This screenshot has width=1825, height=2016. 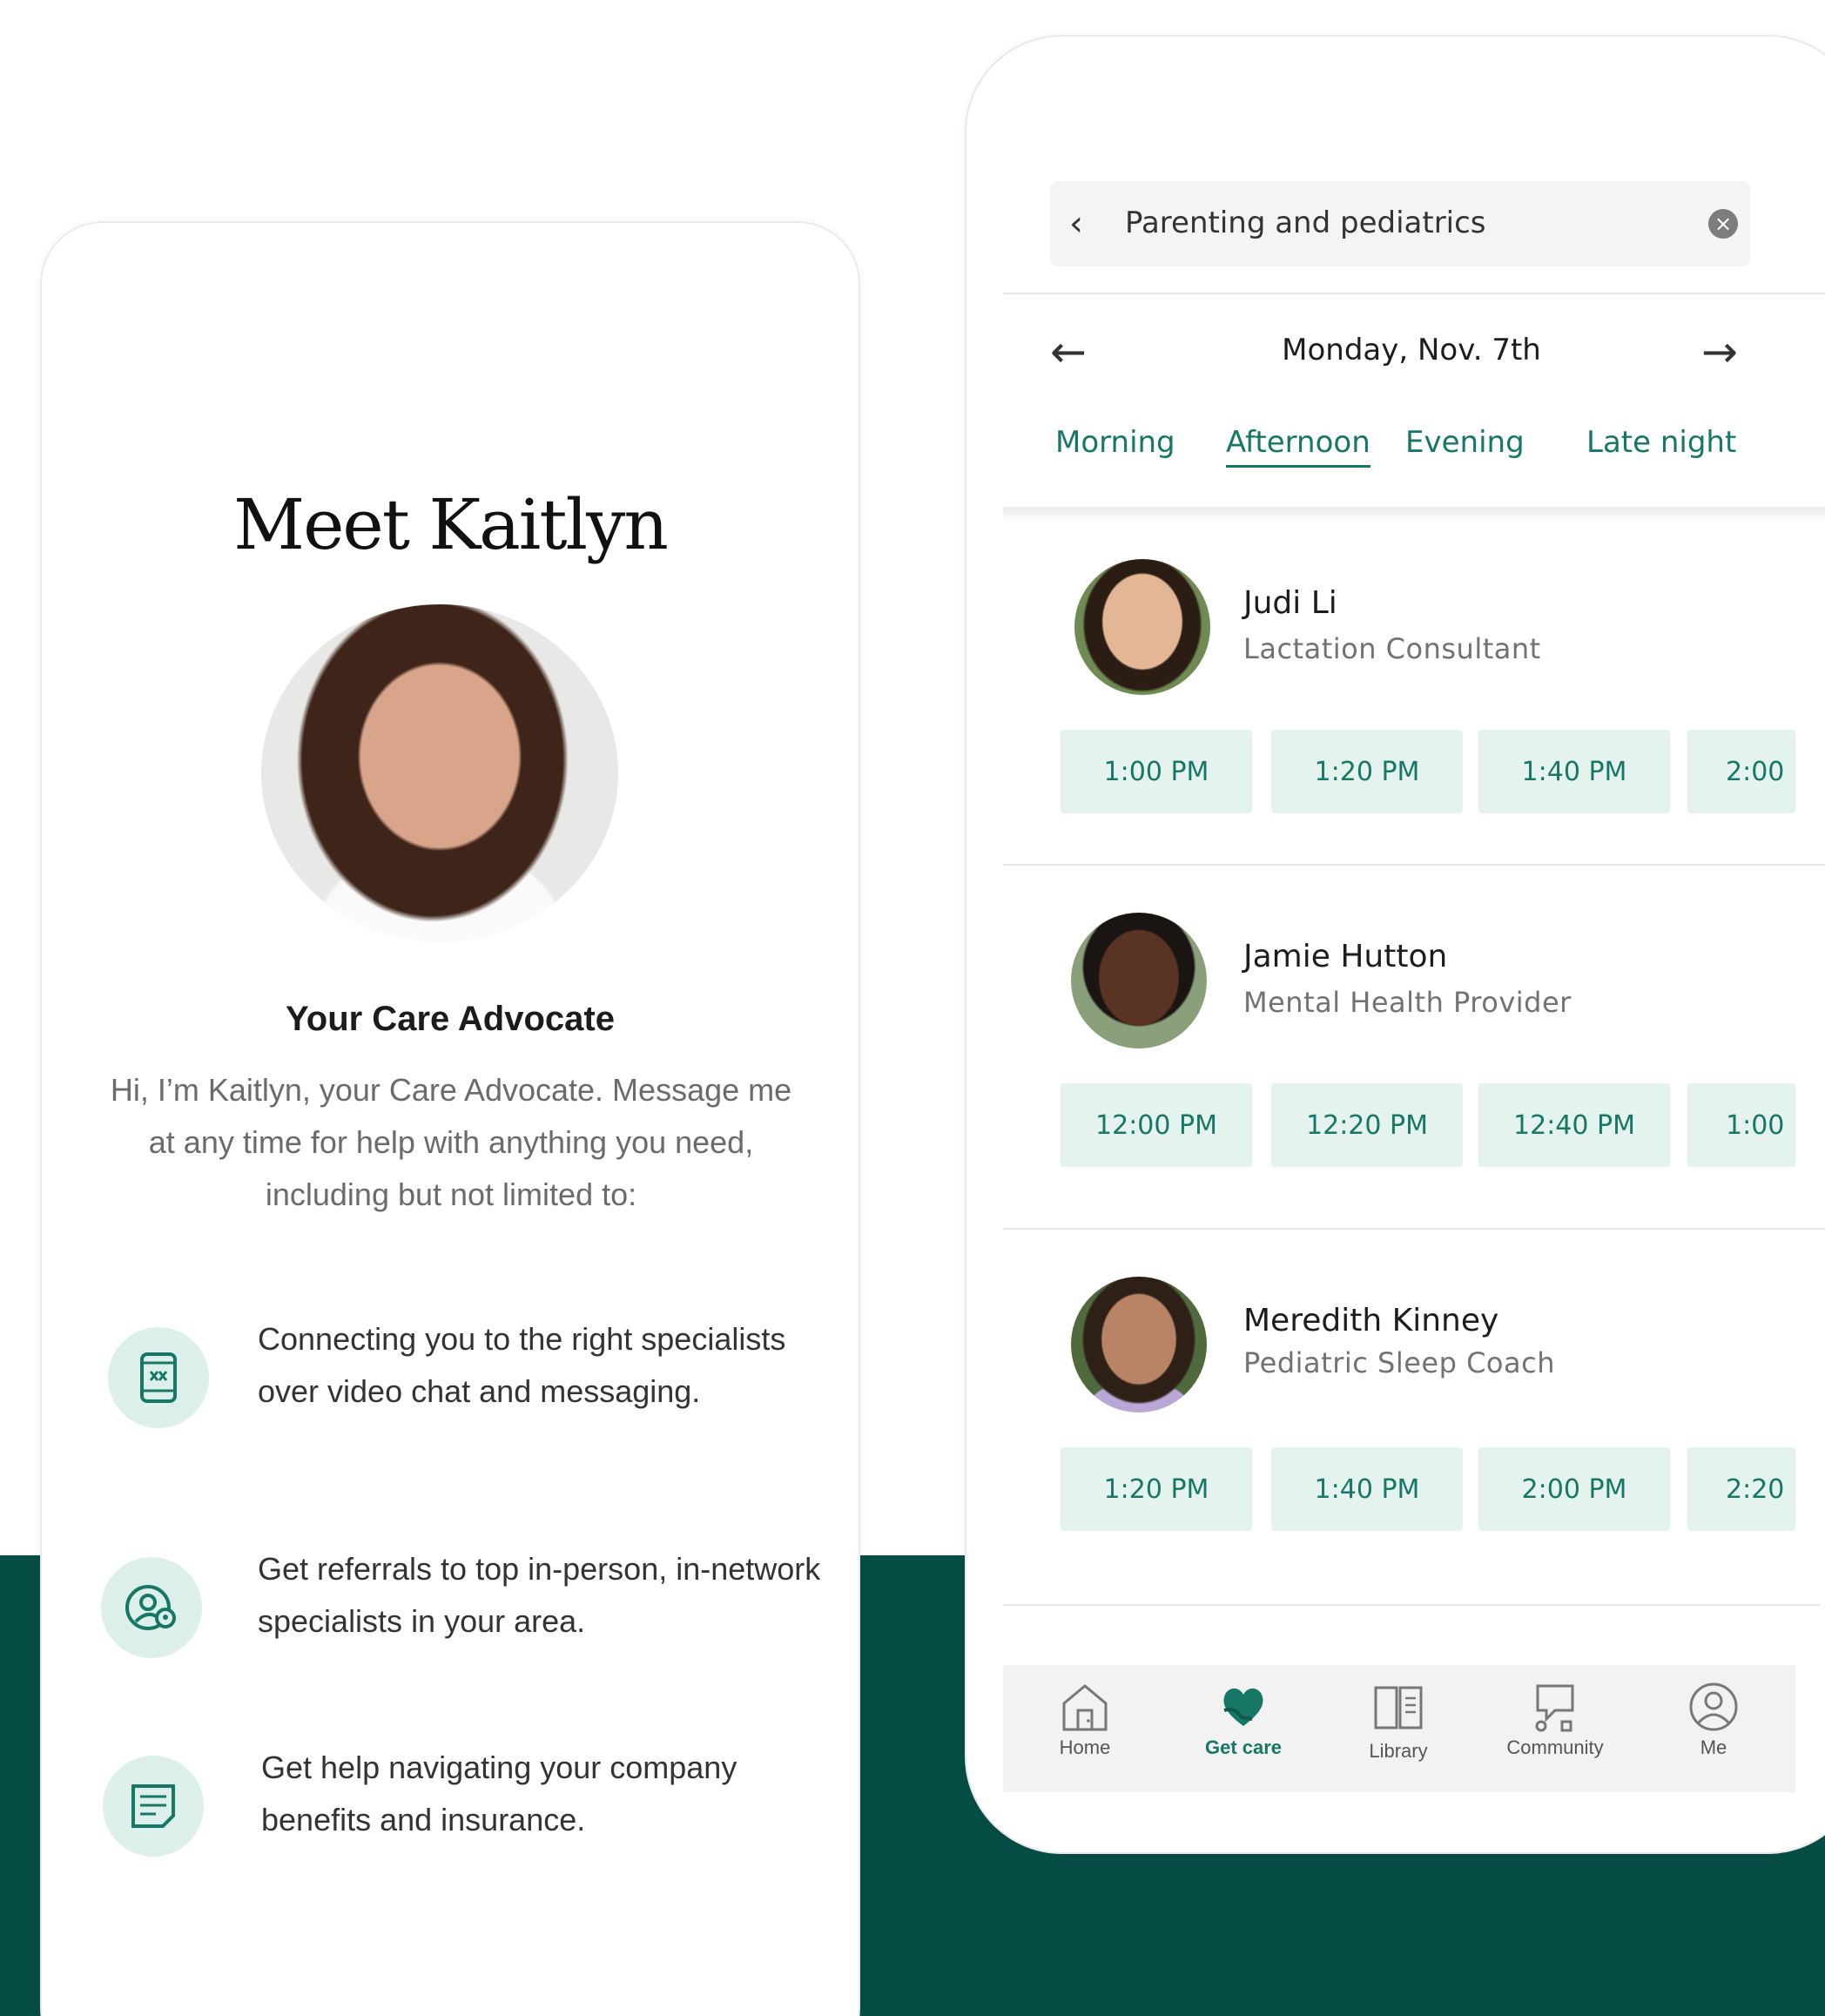 I want to click on provider-role: Pediatric Sleep Coach, so click(x=1399, y=1362).